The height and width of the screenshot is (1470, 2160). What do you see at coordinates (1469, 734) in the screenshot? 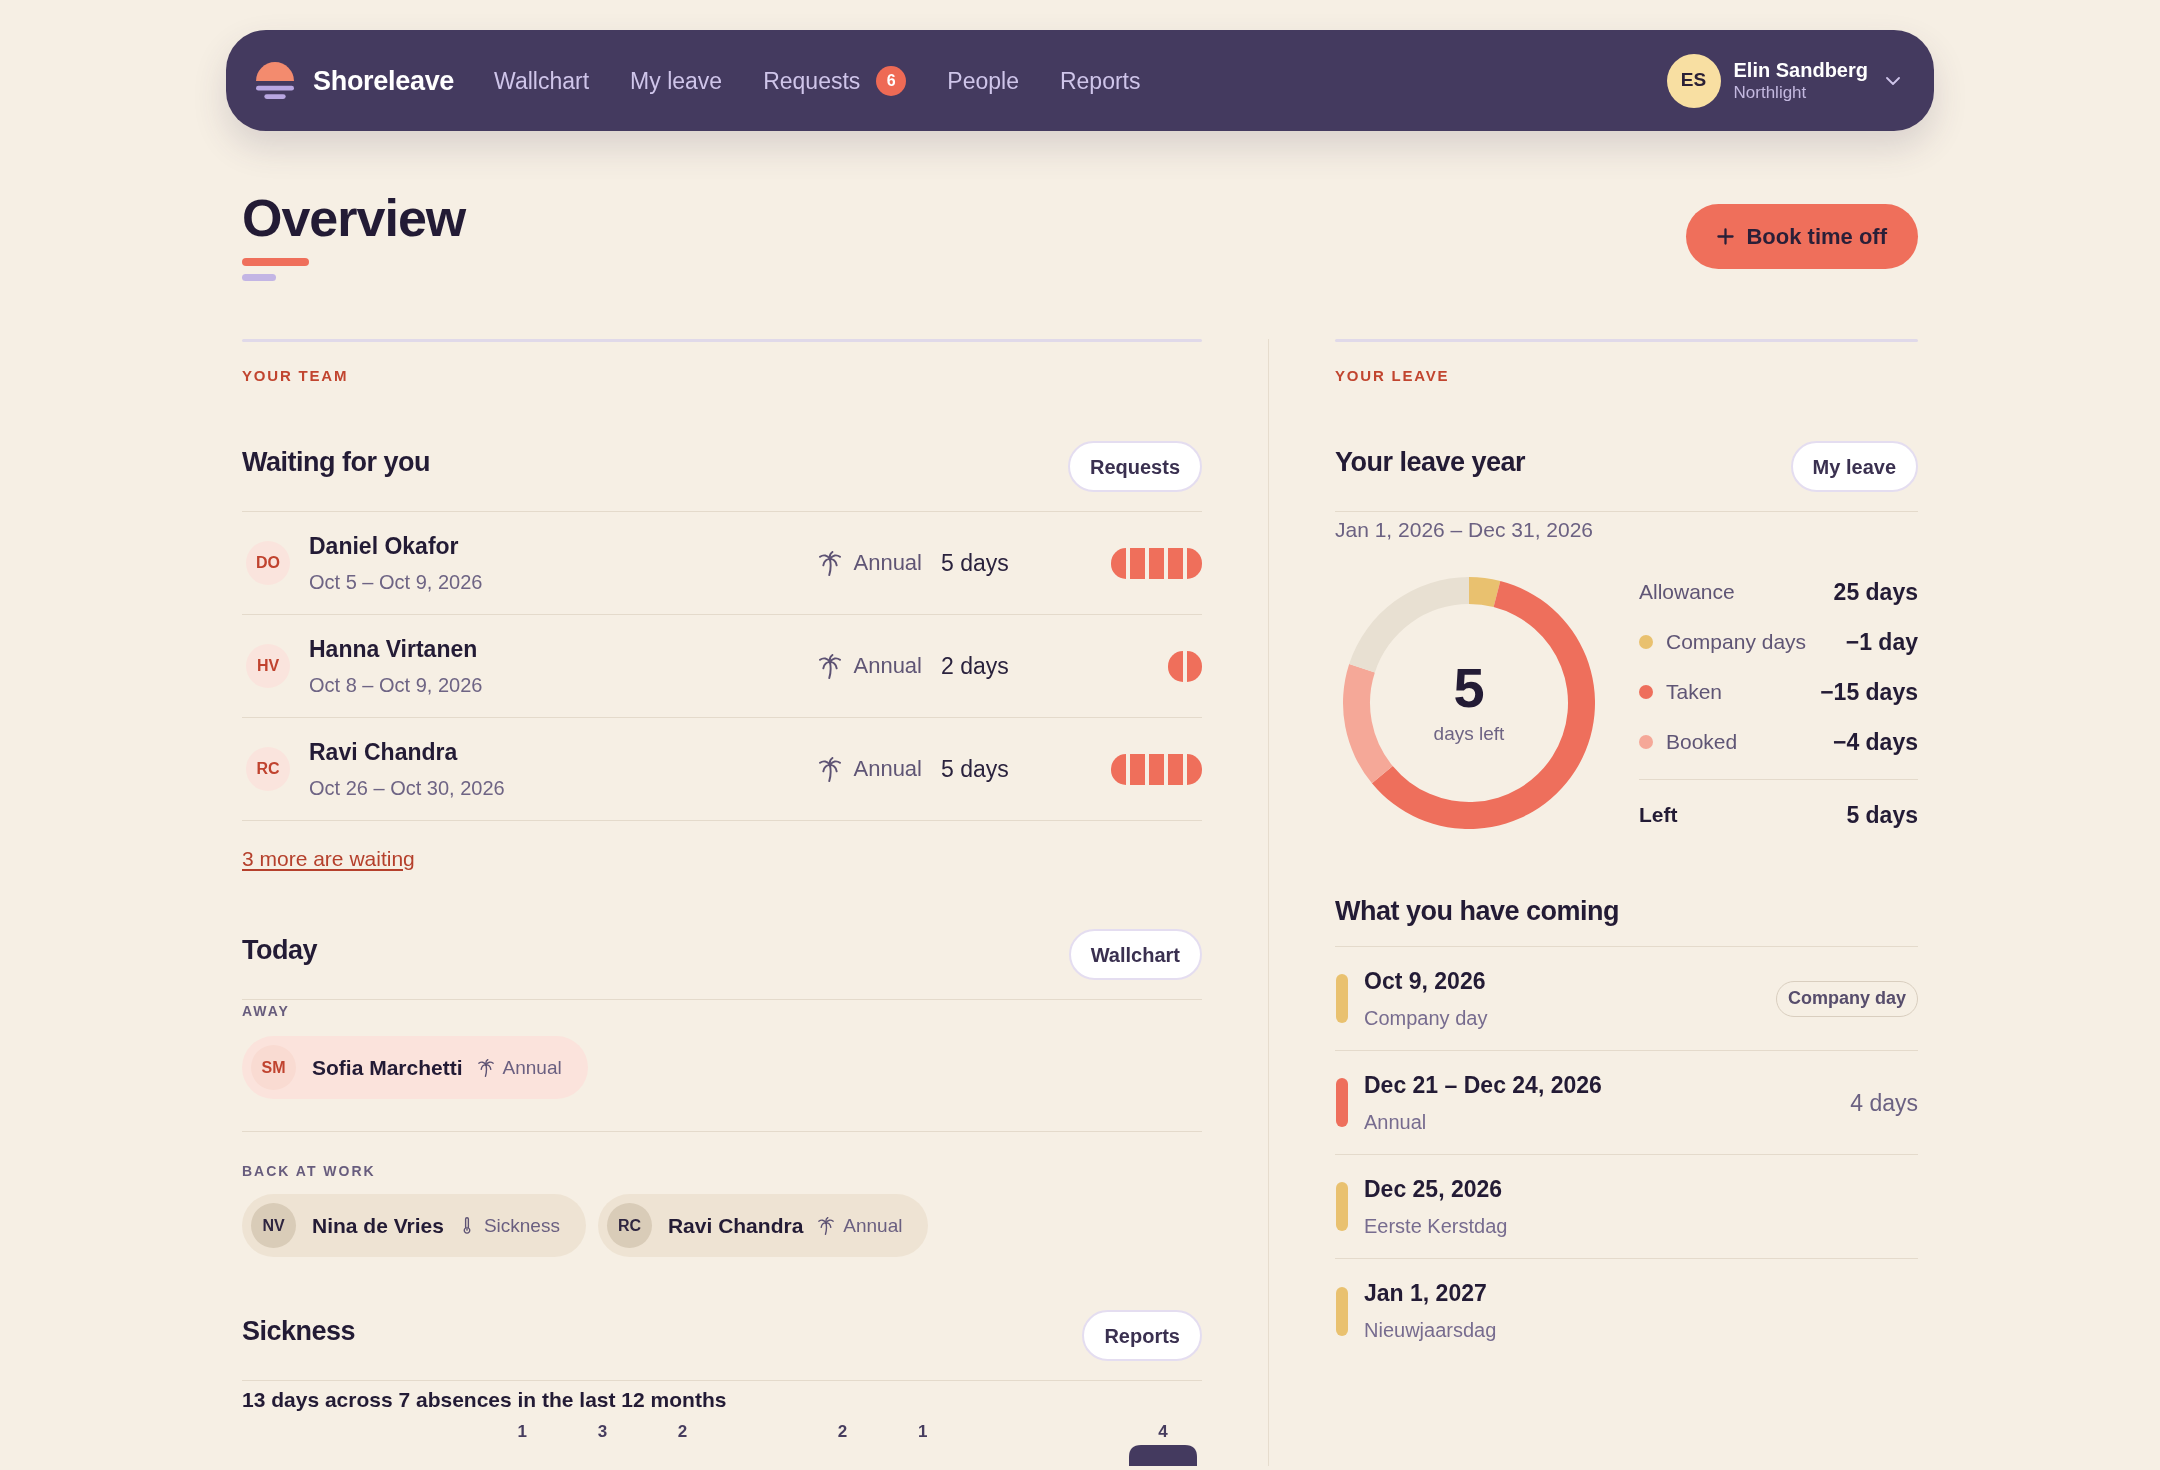
I see `days-left-caption: days left` at bounding box center [1469, 734].